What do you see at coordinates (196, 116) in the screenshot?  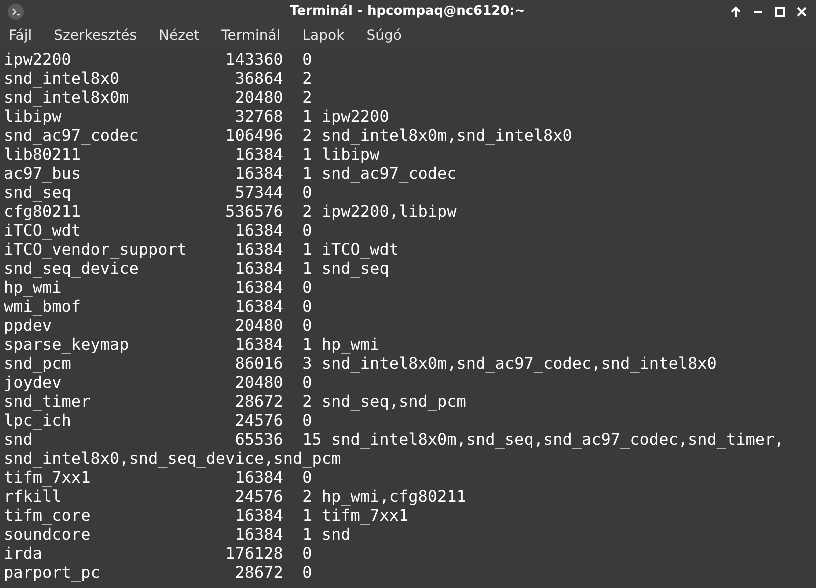 I see `terminal-line: libipw 32768 1 ipw2200` at bounding box center [196, 116].